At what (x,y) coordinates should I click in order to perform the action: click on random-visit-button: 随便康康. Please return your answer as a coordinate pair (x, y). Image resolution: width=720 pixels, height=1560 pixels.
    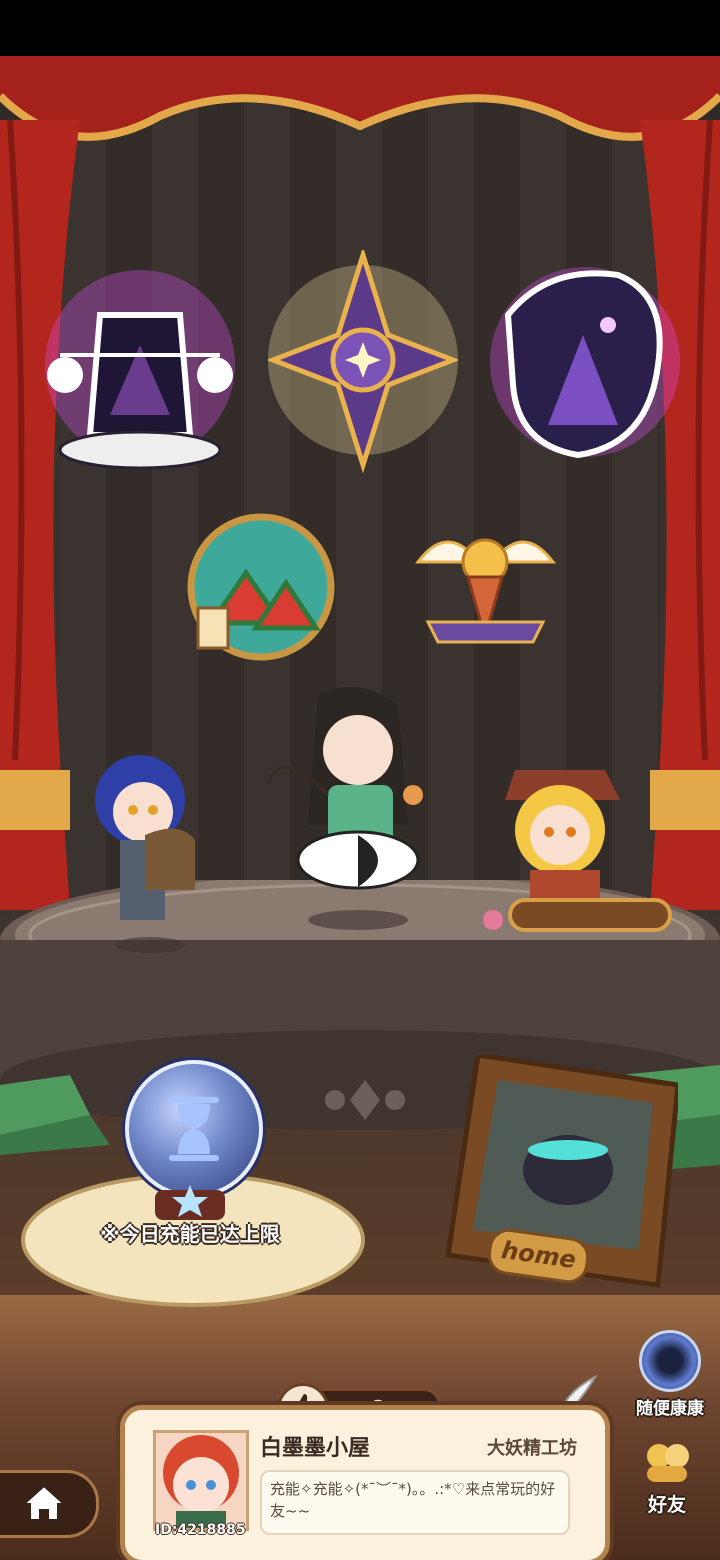
    Looking at the image, I should click on (670, 1374).